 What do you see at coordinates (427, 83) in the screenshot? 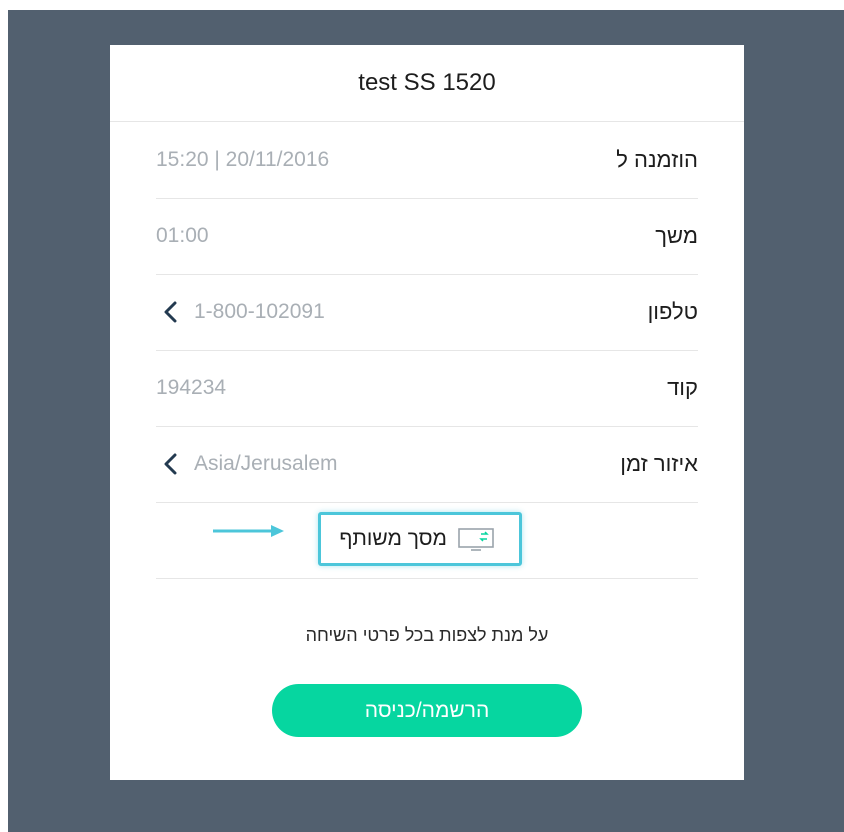
I see `meeting-title: test SS 1520` at bounding box center [427, 83].